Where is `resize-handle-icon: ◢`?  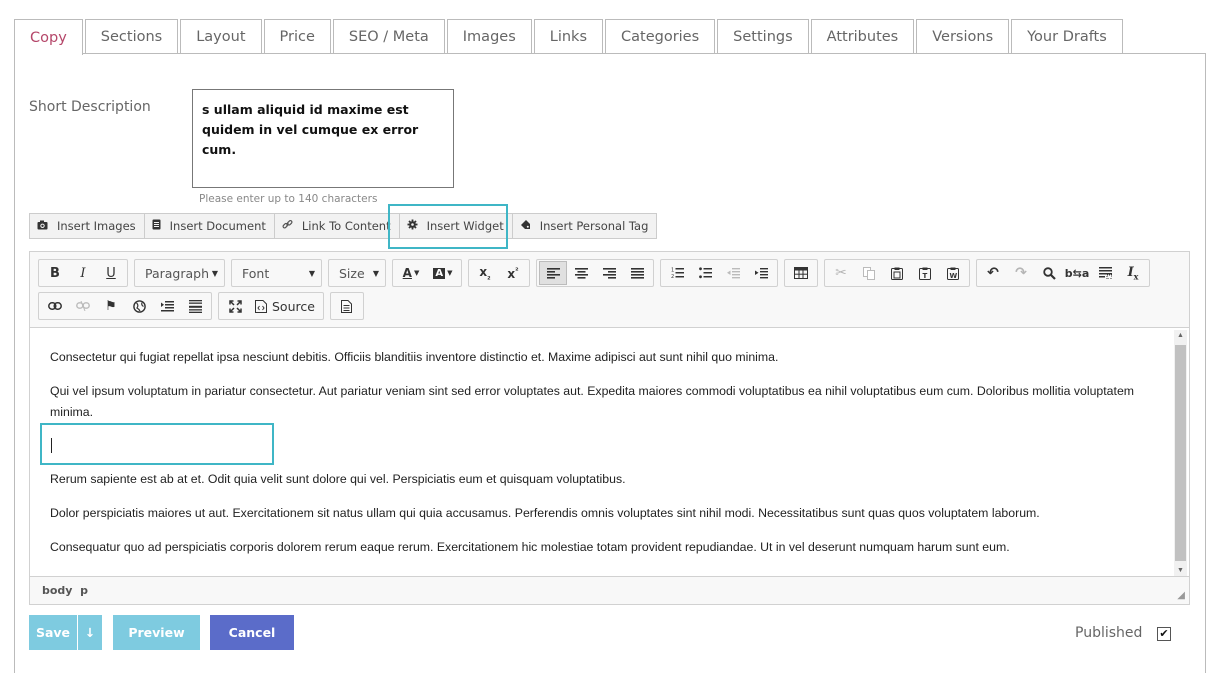 resize-handle-icon: ◢ is located at coordinates (1181, 595).